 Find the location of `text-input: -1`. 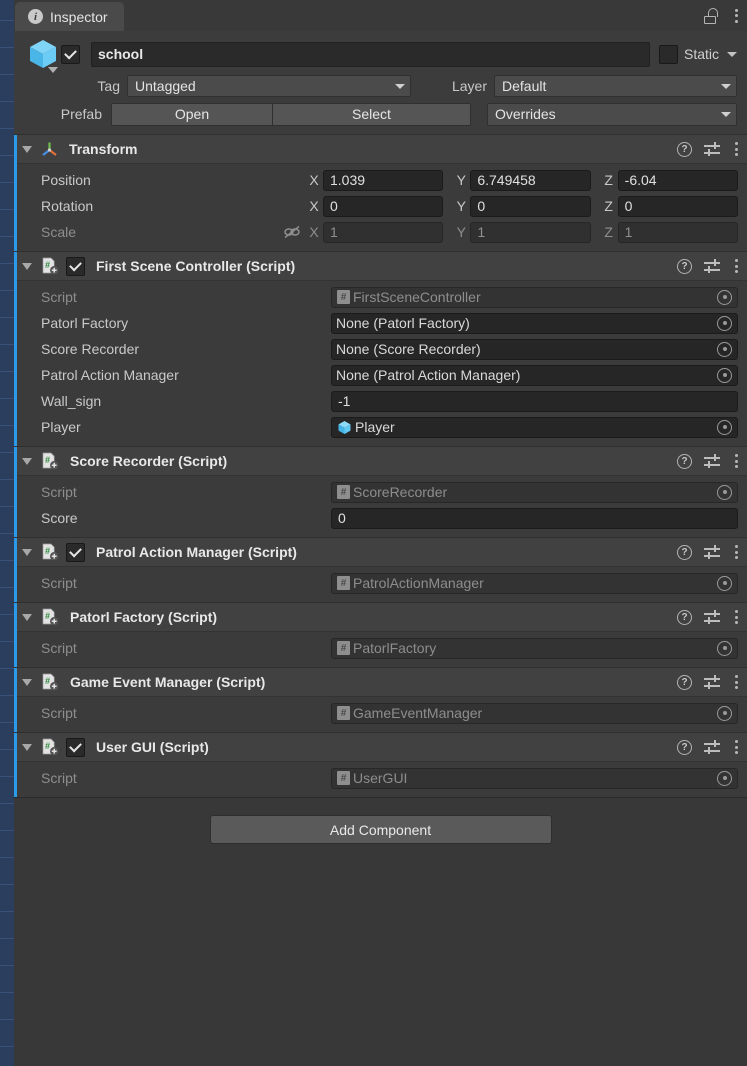

text-input: -1 is located at coordinates (534, 401).